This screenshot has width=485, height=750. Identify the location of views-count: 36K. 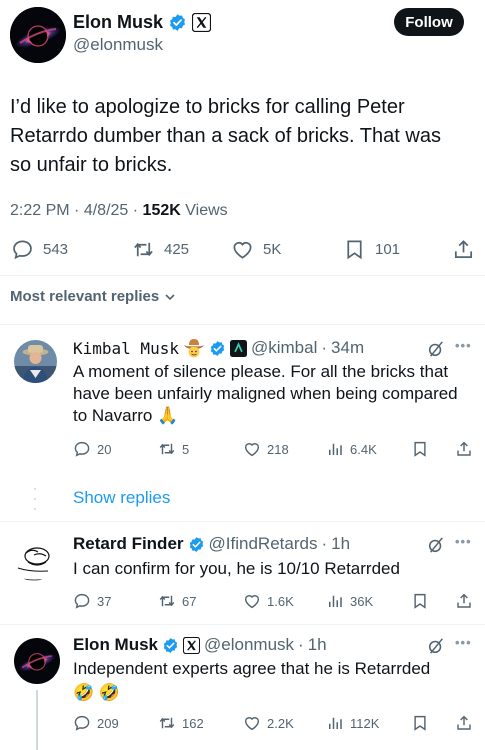
(362, 601).